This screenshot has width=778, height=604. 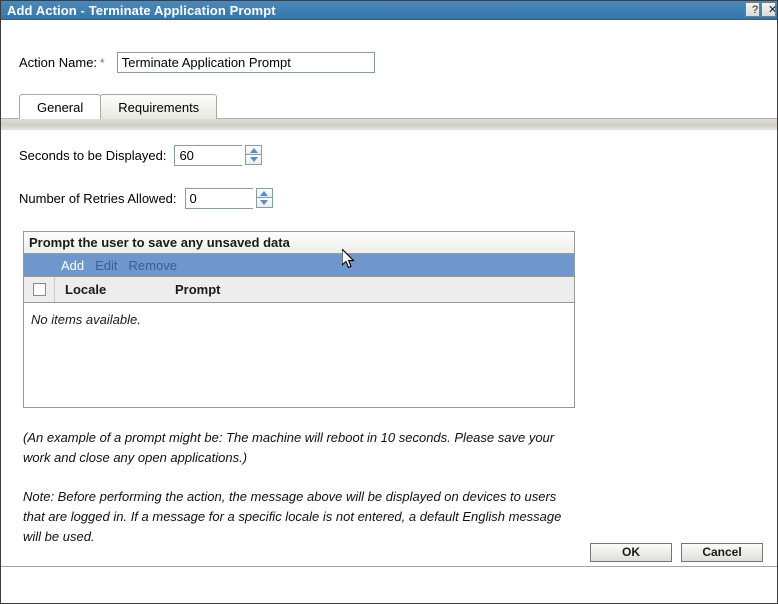 I want to click on tab-general-label: General, so click(x=60, y=107).